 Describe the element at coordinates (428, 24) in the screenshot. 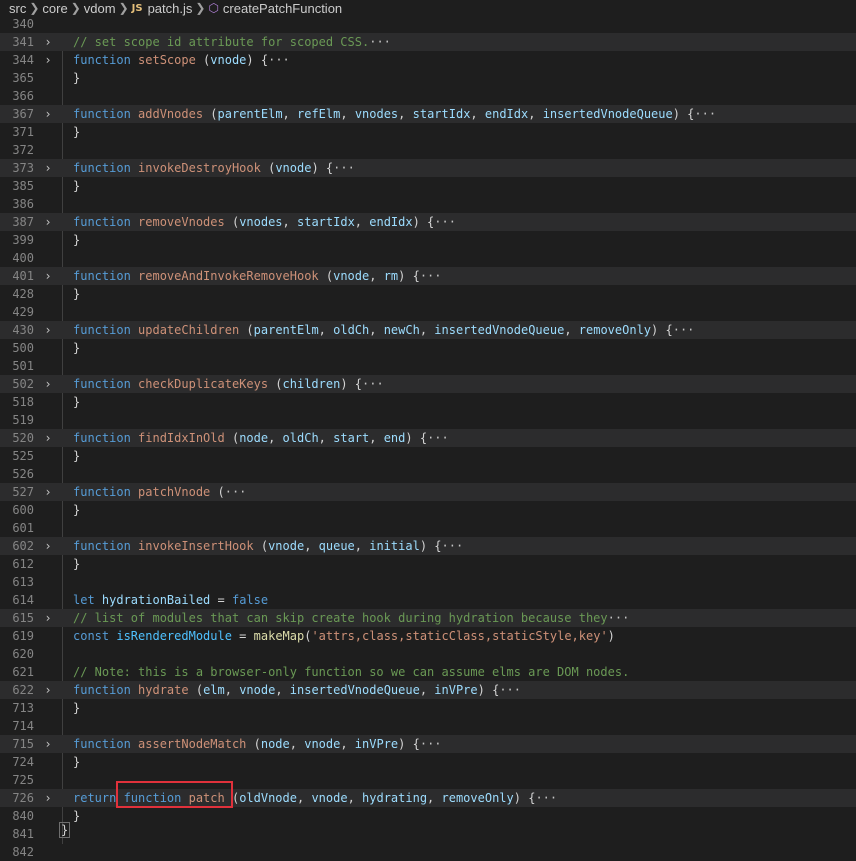

I see `code-line: 340` at that location.